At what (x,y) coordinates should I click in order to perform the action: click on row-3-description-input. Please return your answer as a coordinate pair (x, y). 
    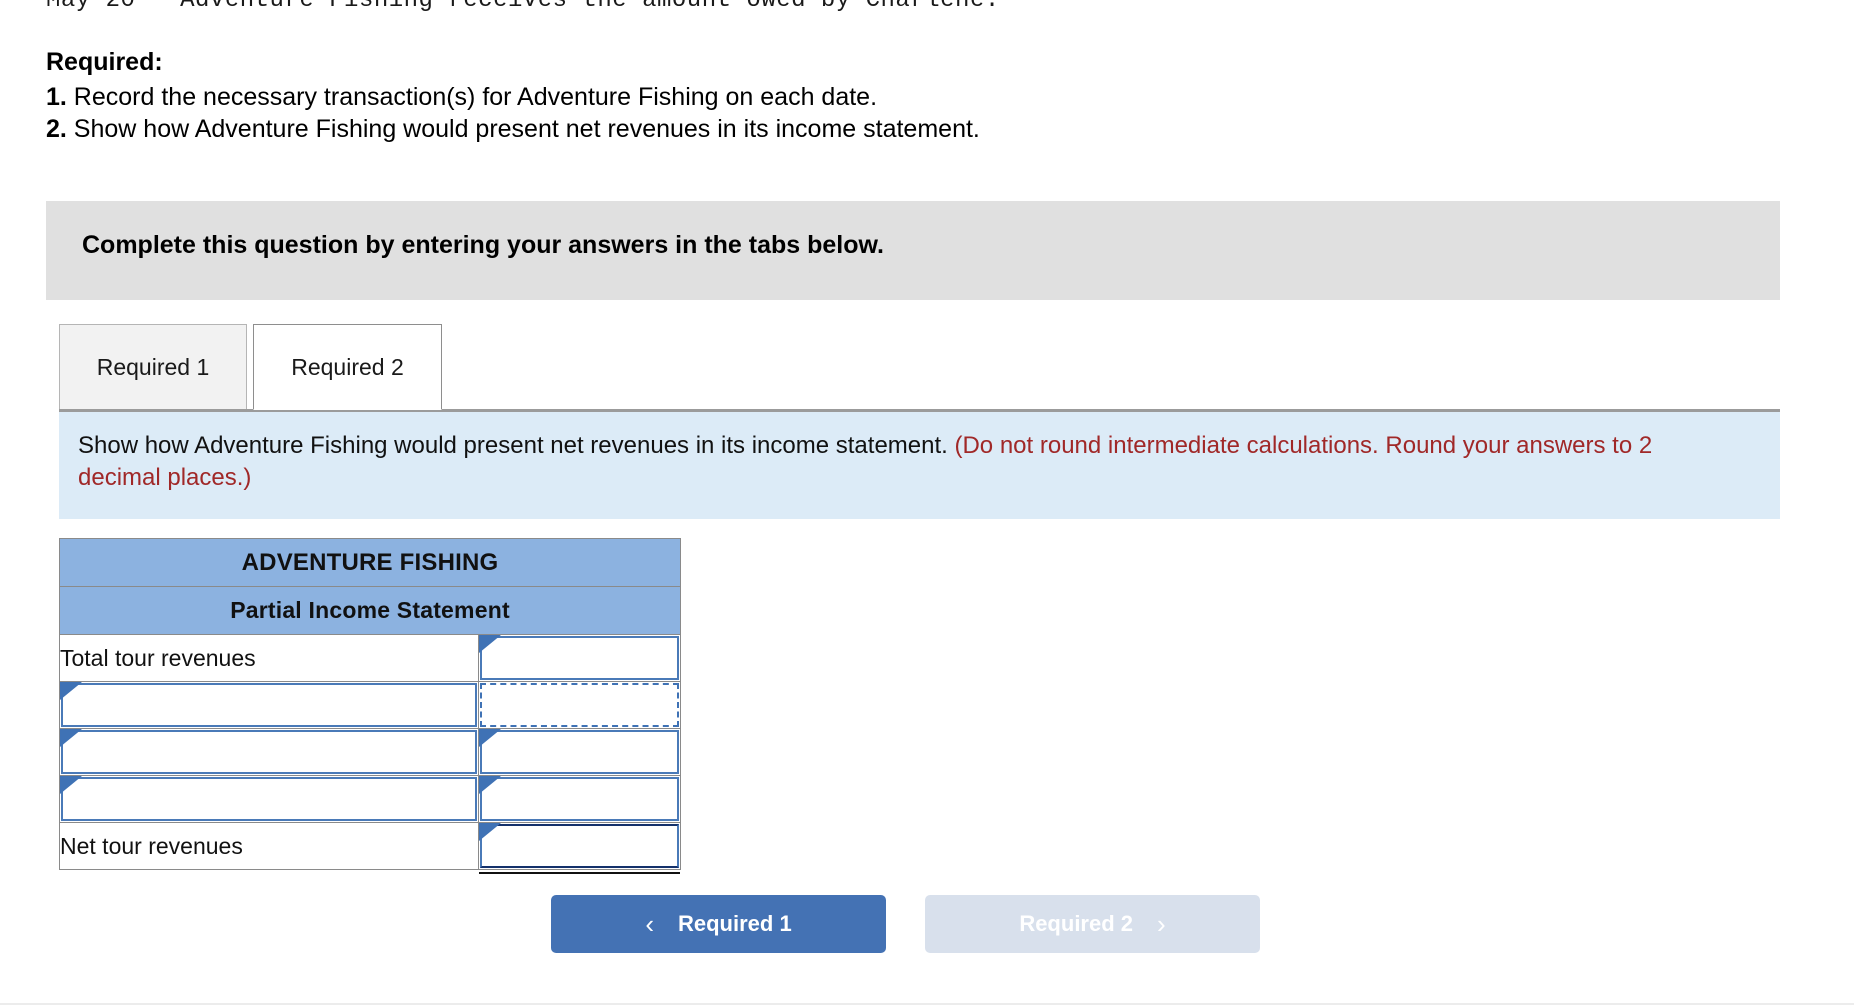
    Looking at the image, I should click on (269, 752).